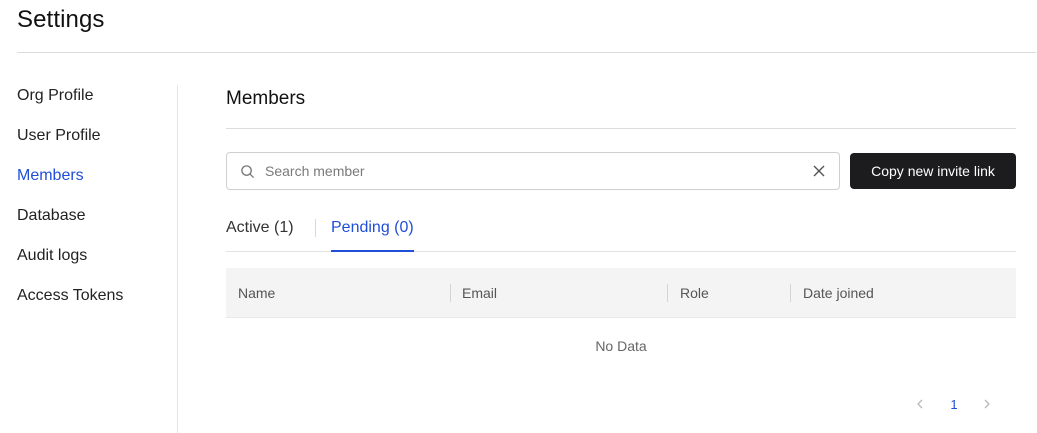 This screenshot has height=433, width=1037. Describe the element at coordinates (621, 128) in the screenshot. I see `section-divider` at that location.